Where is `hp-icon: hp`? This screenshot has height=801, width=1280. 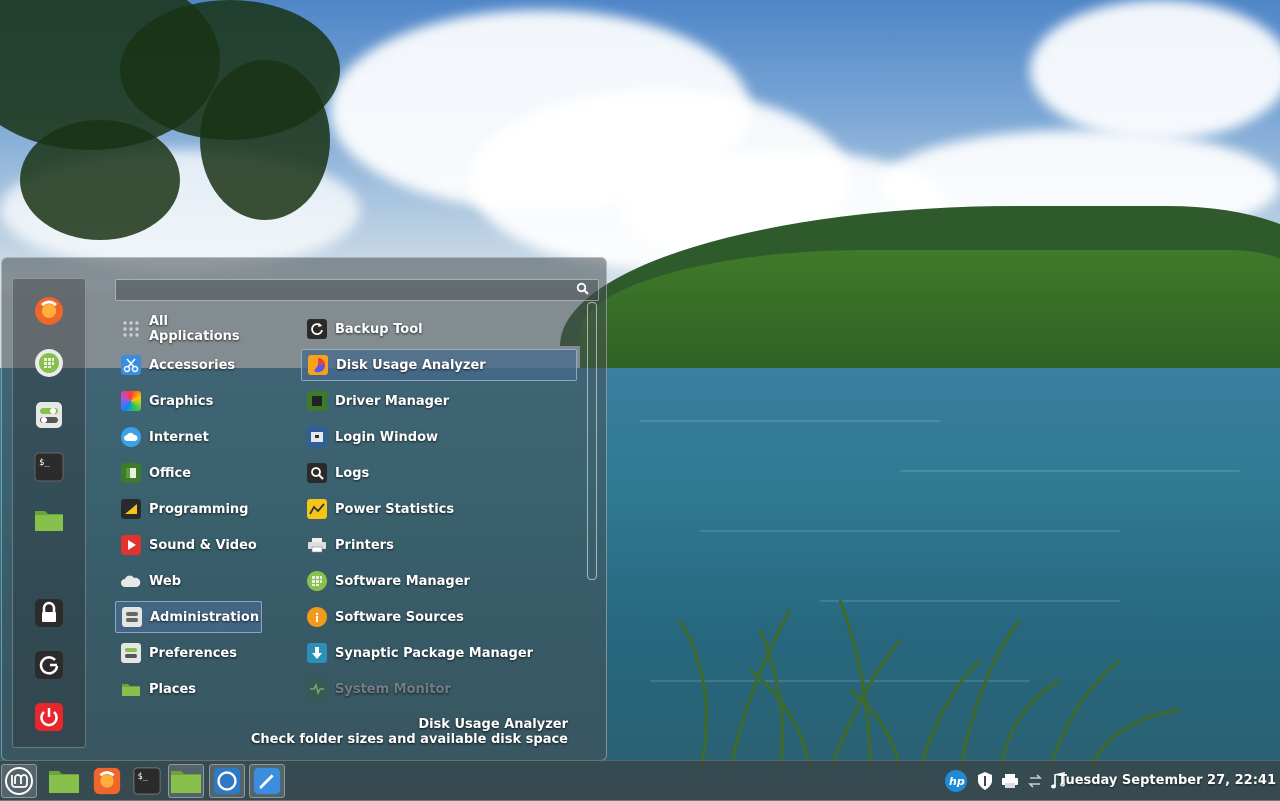 hp-icon: hp is located at coordinates (956, 781).